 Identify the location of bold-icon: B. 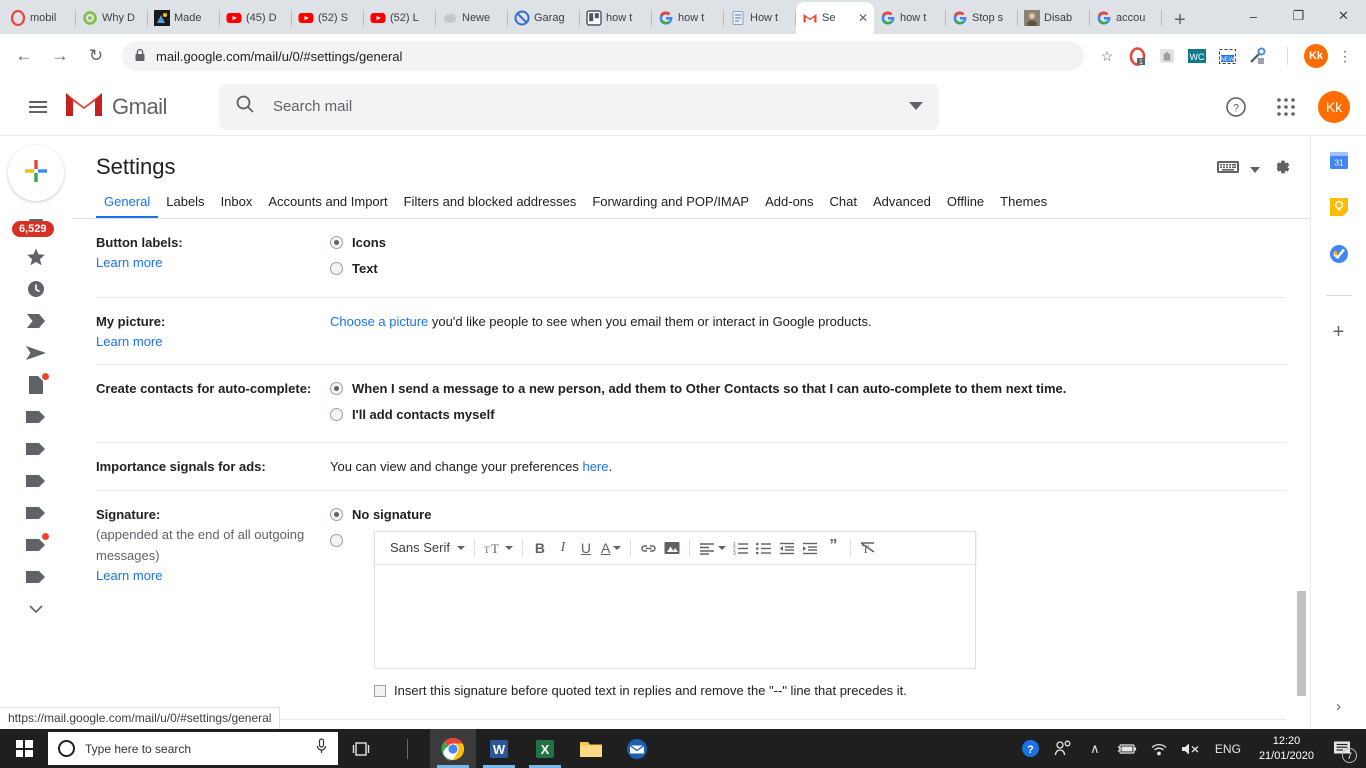
(540, 548).